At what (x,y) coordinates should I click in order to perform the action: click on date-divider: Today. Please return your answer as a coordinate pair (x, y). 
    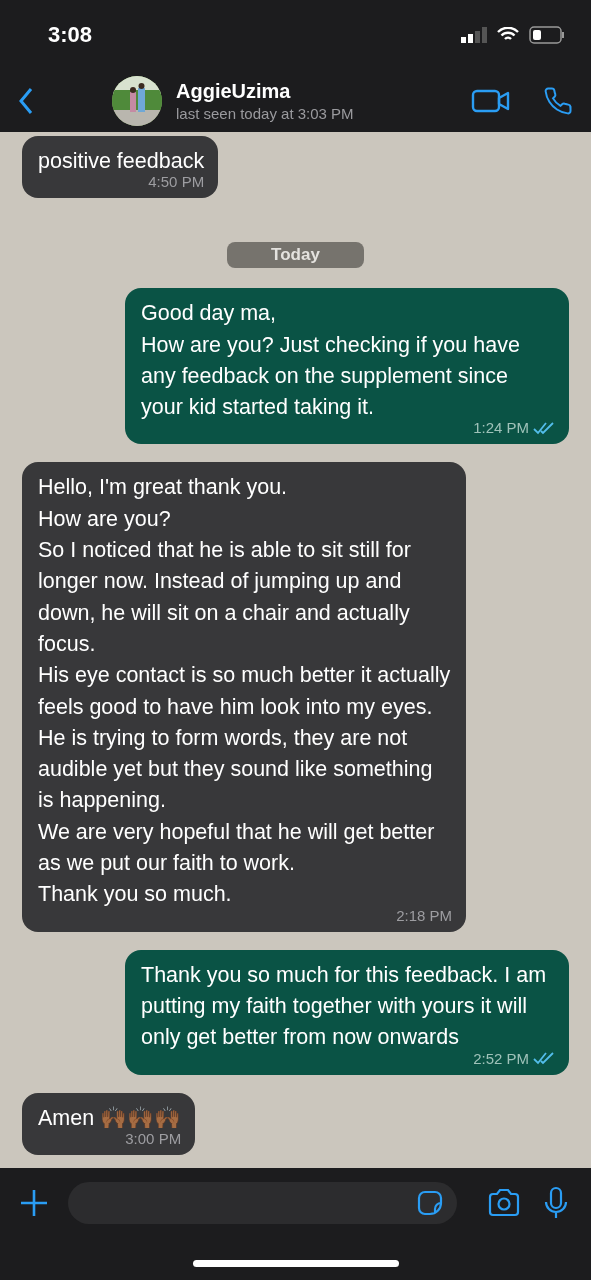
    Looking at the image, I should click on (295, 255).